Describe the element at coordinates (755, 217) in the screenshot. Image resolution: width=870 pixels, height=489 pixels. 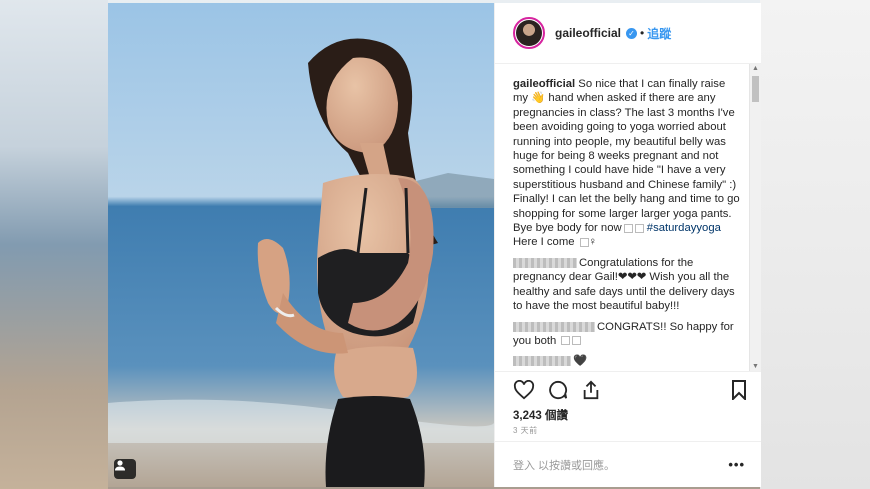
I see `comments-scrollbar: ▲ ▼` at that location.